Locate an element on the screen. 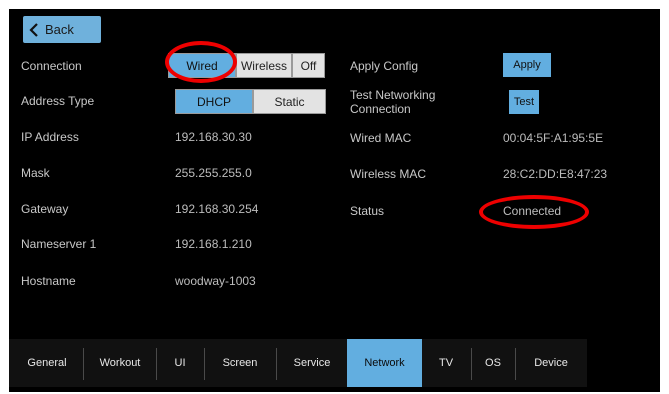 The width and height of the screenshot is (669, 394). address-type-static-option: Static is located at coordinates (289, 101).